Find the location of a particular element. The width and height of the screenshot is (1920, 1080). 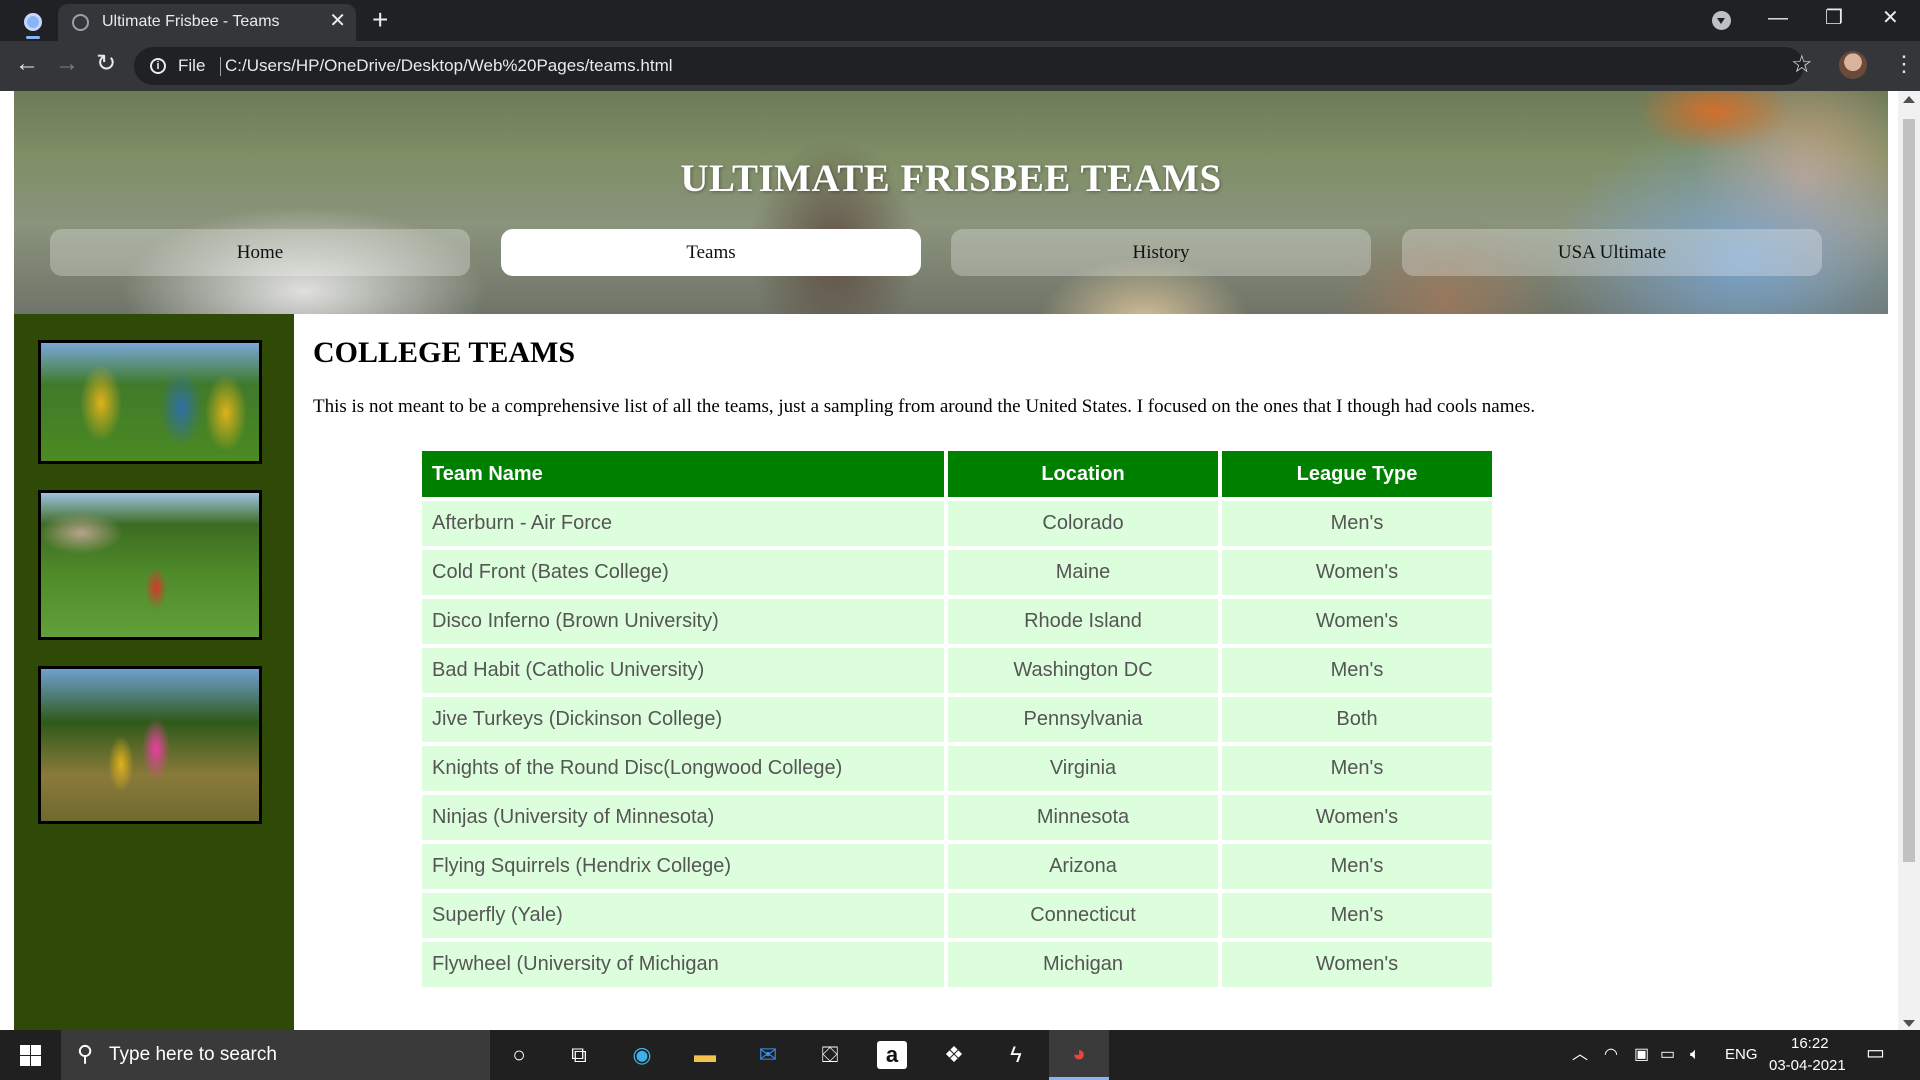

team-name-cell: Jive Turkeys (Dickinson College) is located at coordinates (683, 719).